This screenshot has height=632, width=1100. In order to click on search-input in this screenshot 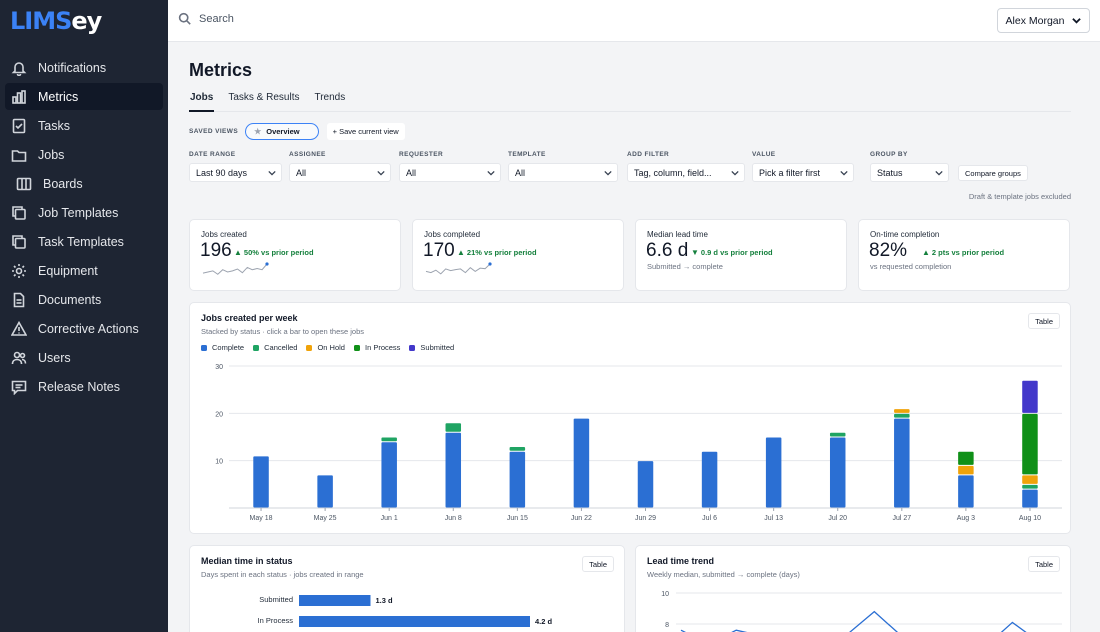, I will do `click(349, 18)`.